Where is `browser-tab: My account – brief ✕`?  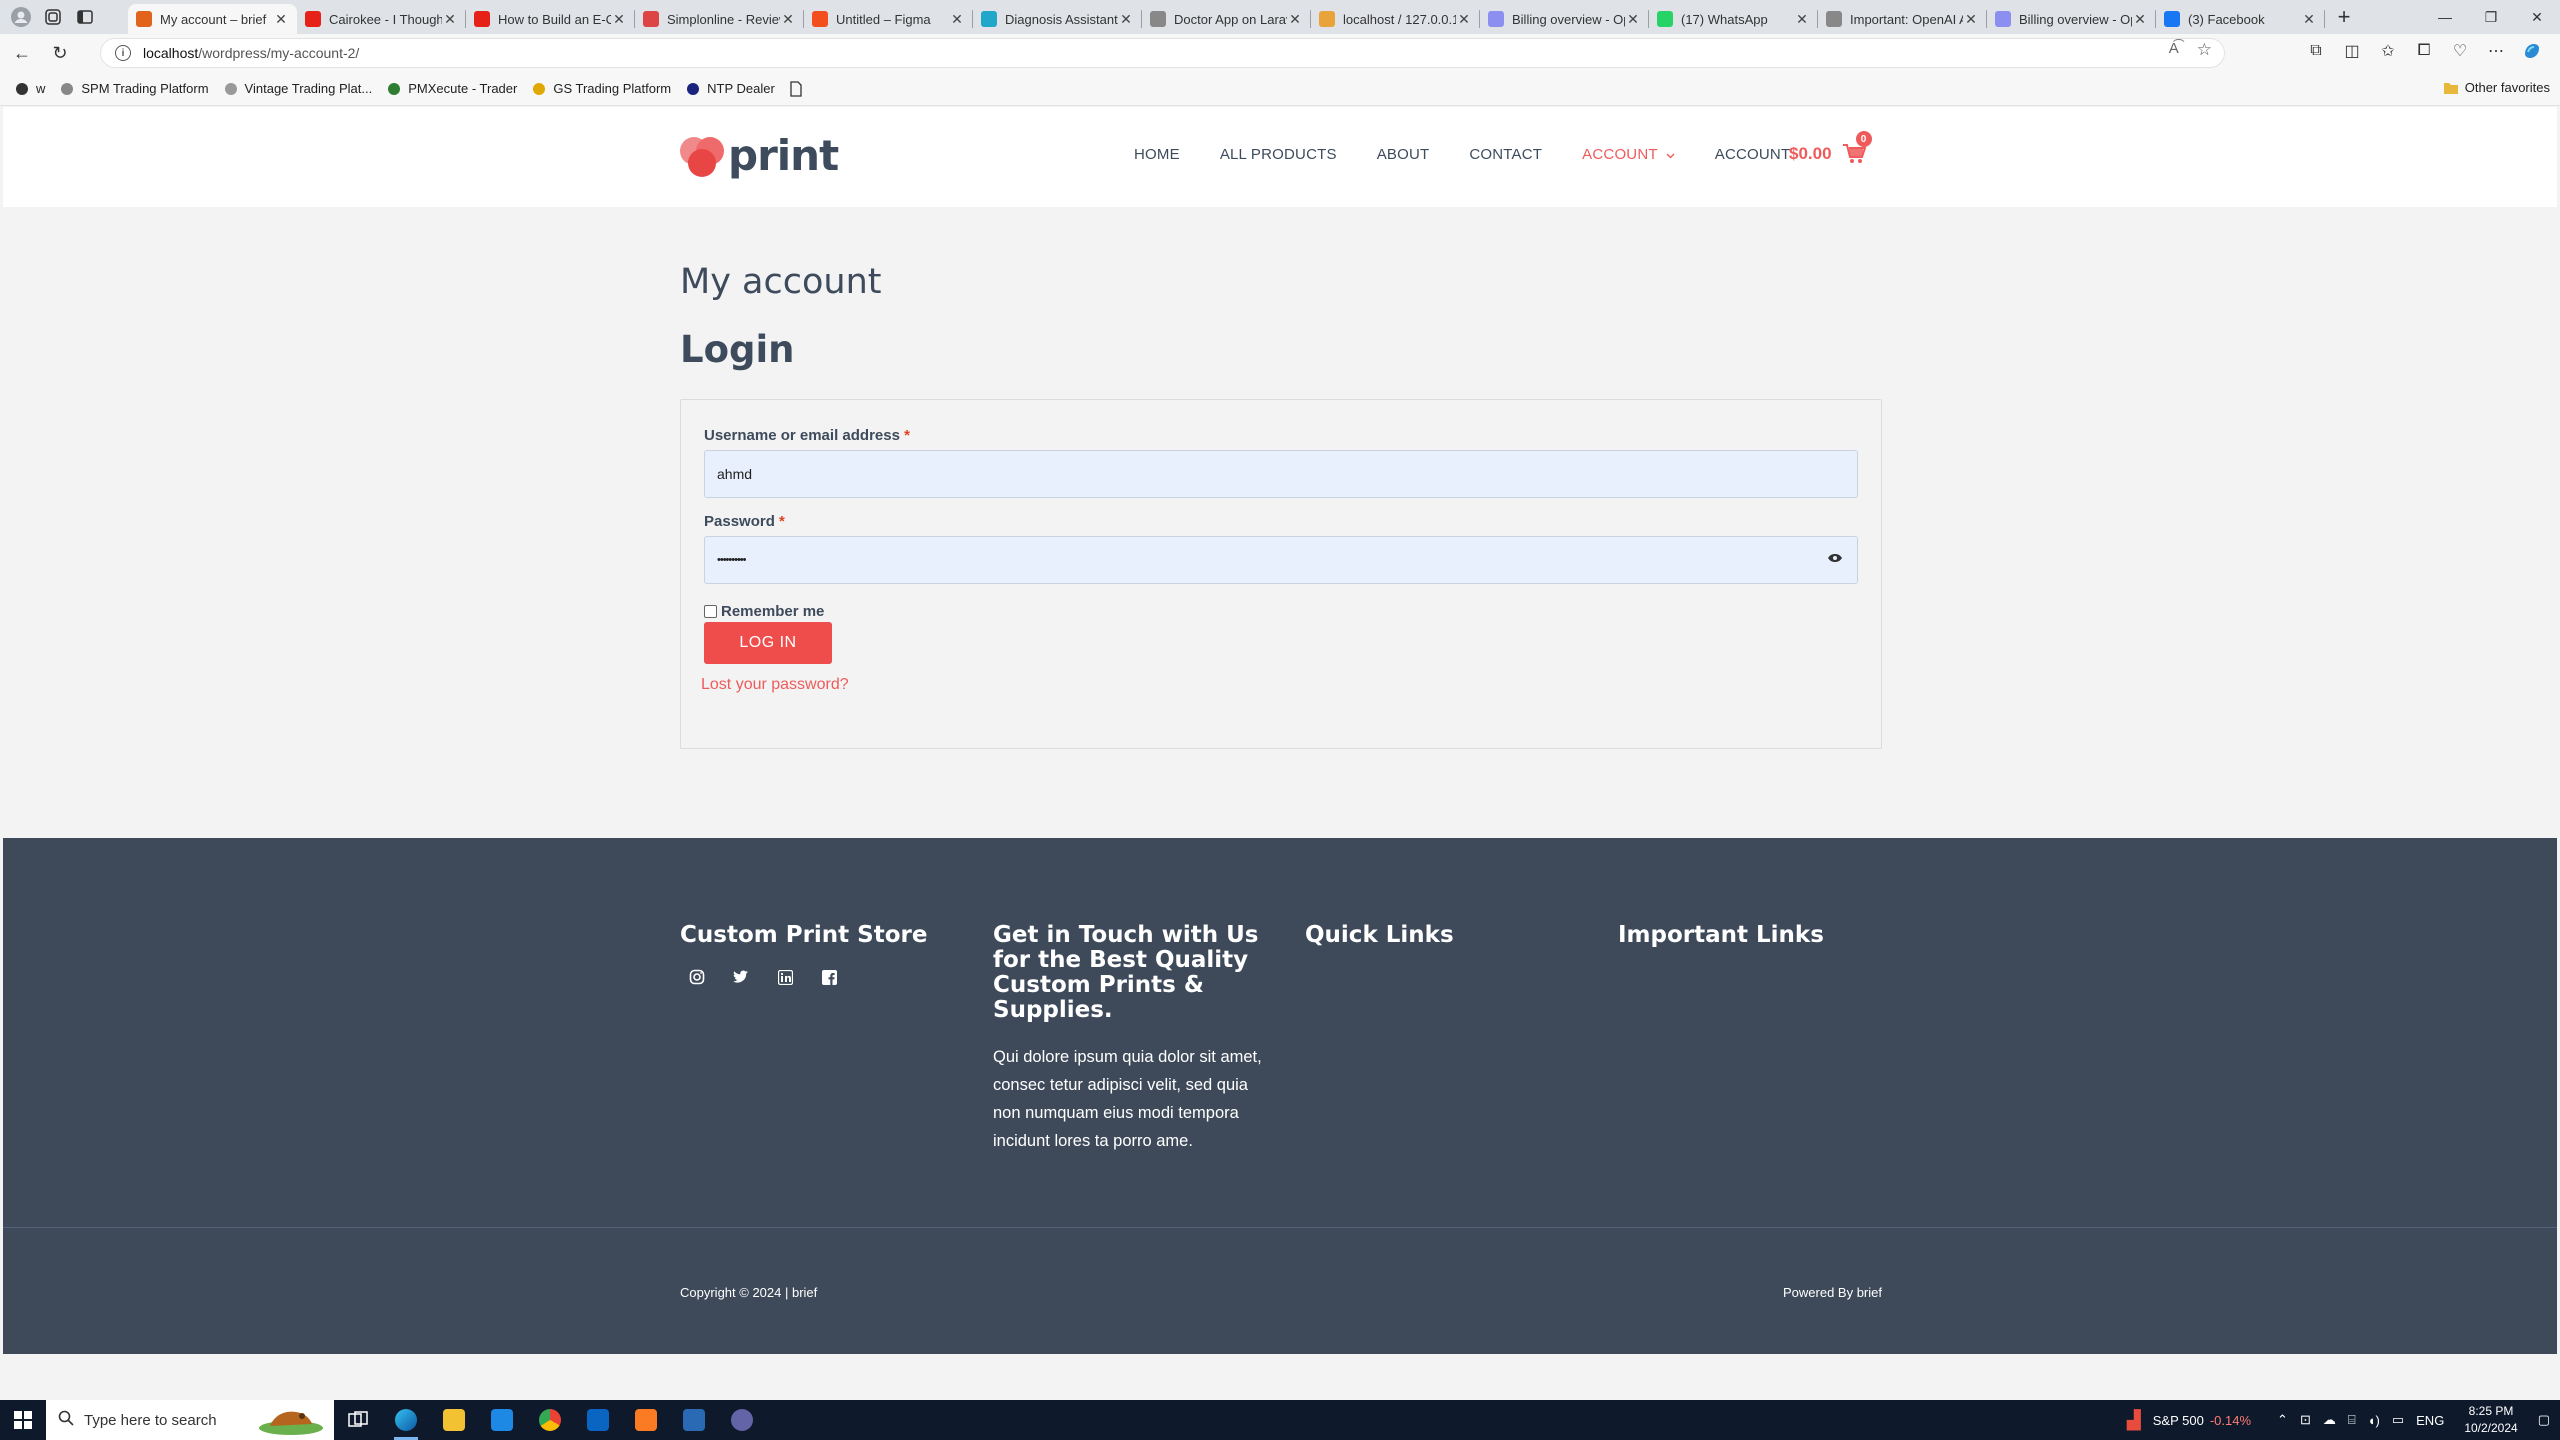
browser-tab: My account – brief ✕ is located at coordinates (212, 19).